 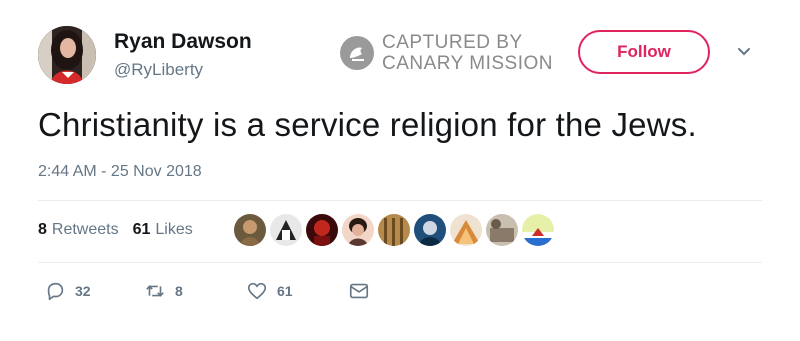 What do you see at coordinates (359, 291) in the screenshot?
I see `message-icon` at bounding box center [359, 291].